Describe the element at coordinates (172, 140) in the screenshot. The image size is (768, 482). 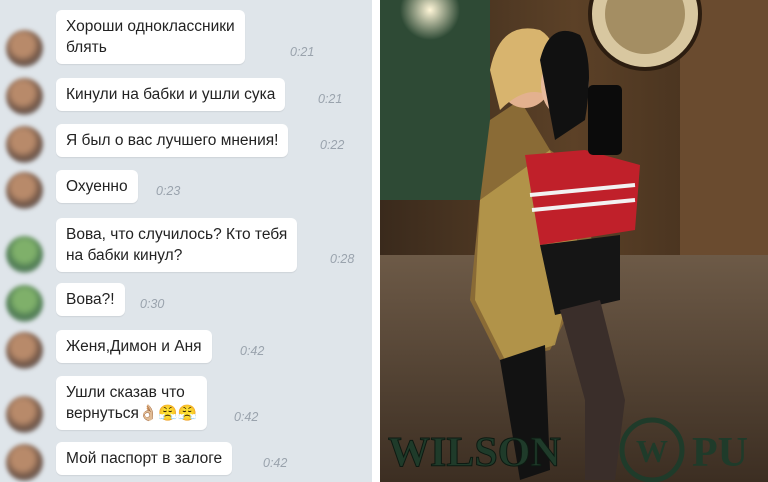
I see `message-bubble: Я был о вас лучшего мнения!` at that location.